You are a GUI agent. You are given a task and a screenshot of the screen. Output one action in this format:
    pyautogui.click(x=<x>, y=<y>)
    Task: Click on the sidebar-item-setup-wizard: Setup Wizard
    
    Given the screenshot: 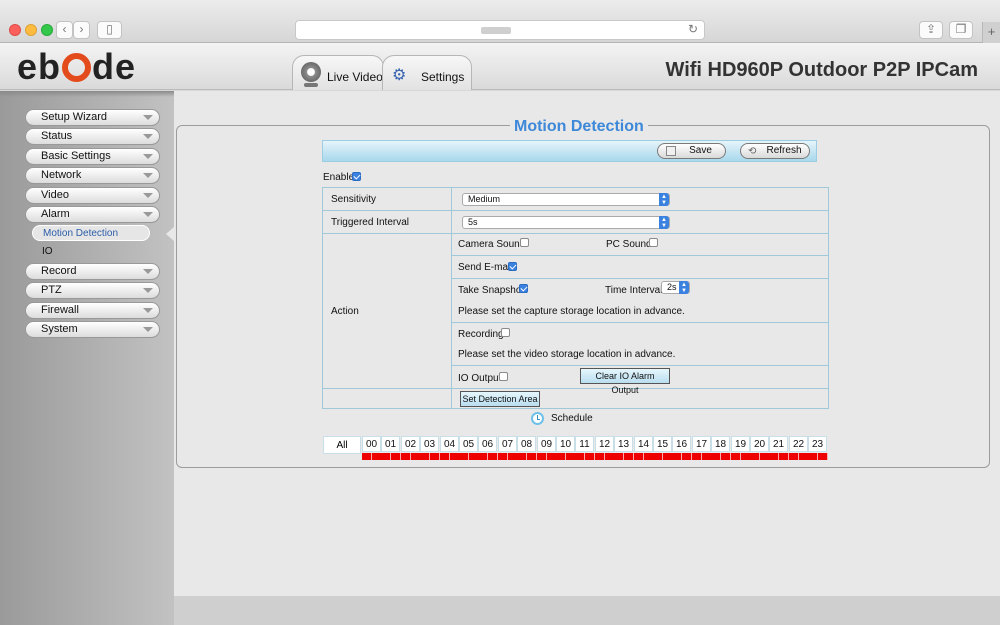 What is the action you would take?
    pyautogui.click(x=92, y=117)
    